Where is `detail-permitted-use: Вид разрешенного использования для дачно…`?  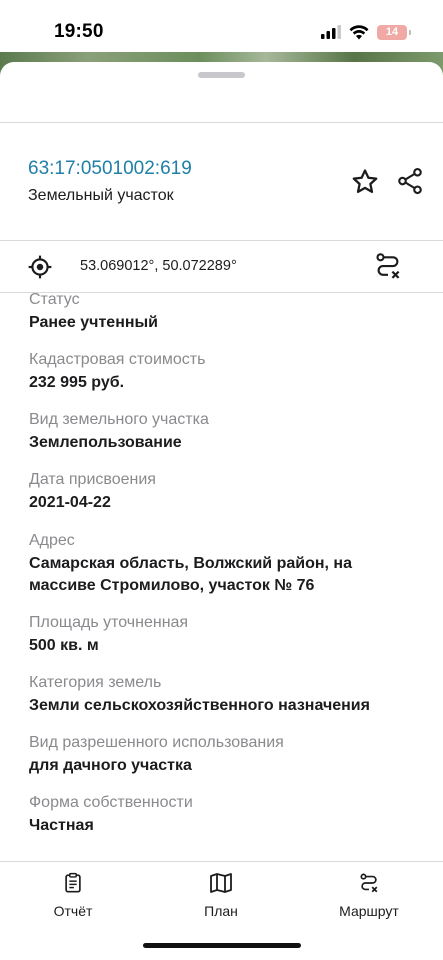 detail-permitted-use: Вид разрешенного использования для дачно… is located at coordinates (229, 755).